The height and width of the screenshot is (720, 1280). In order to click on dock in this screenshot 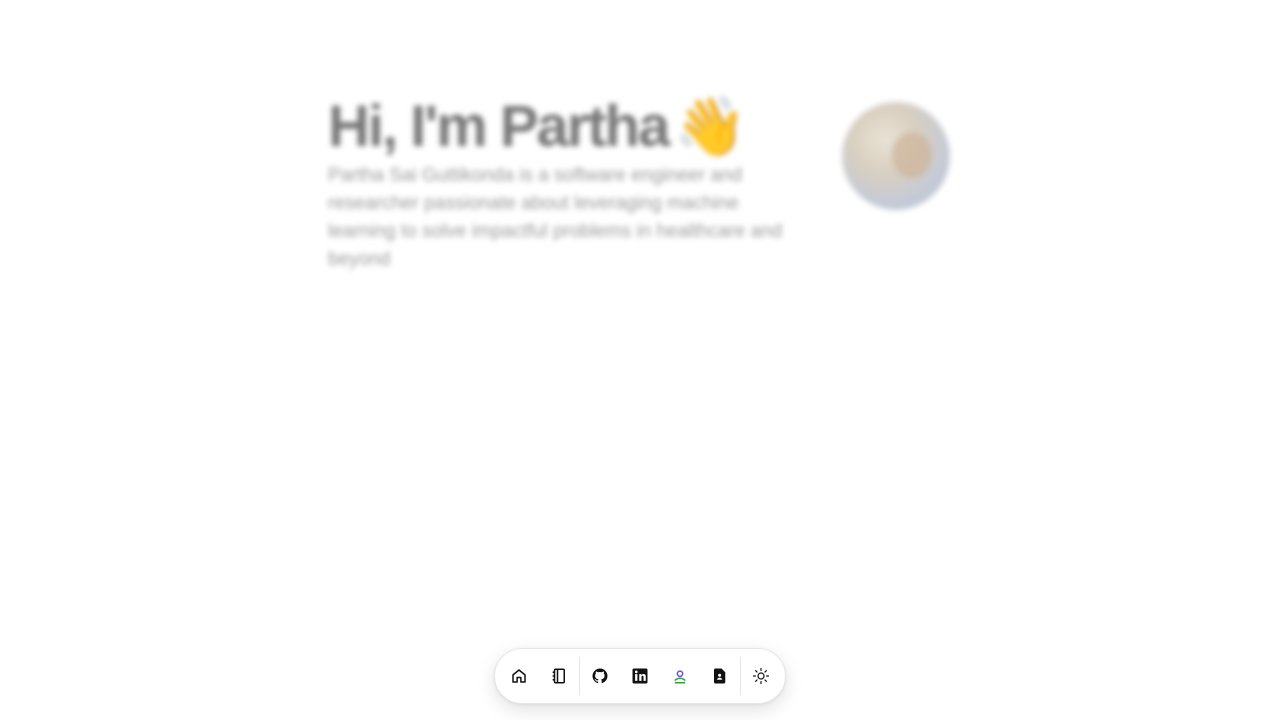, I will do `click(640, 676)`.